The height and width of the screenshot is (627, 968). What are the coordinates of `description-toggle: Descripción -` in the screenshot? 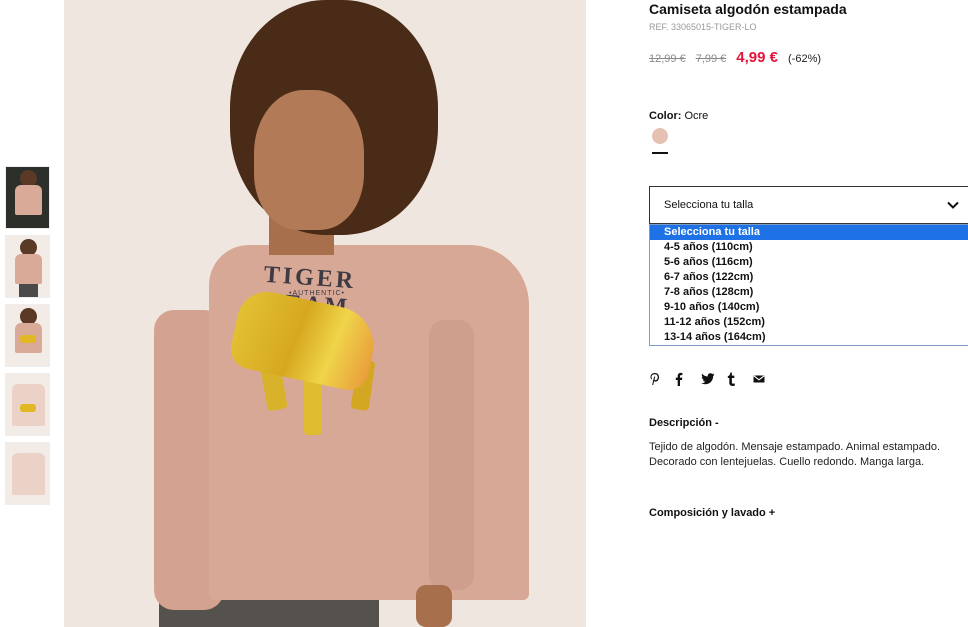 It's located at (684, 423).